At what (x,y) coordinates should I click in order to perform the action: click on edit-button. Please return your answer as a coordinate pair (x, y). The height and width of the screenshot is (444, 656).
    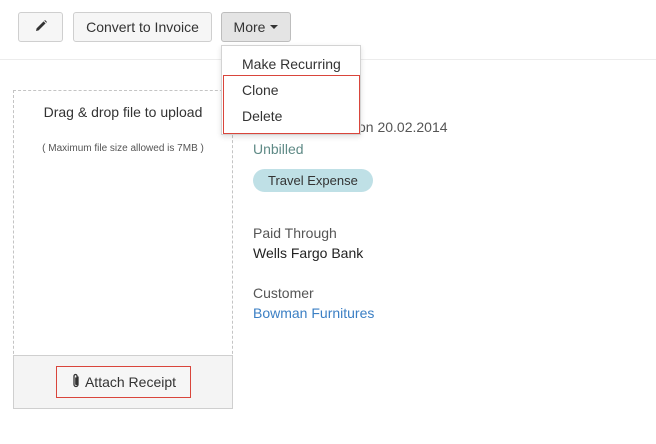
    Looking at the image, I should click on (40, 27).